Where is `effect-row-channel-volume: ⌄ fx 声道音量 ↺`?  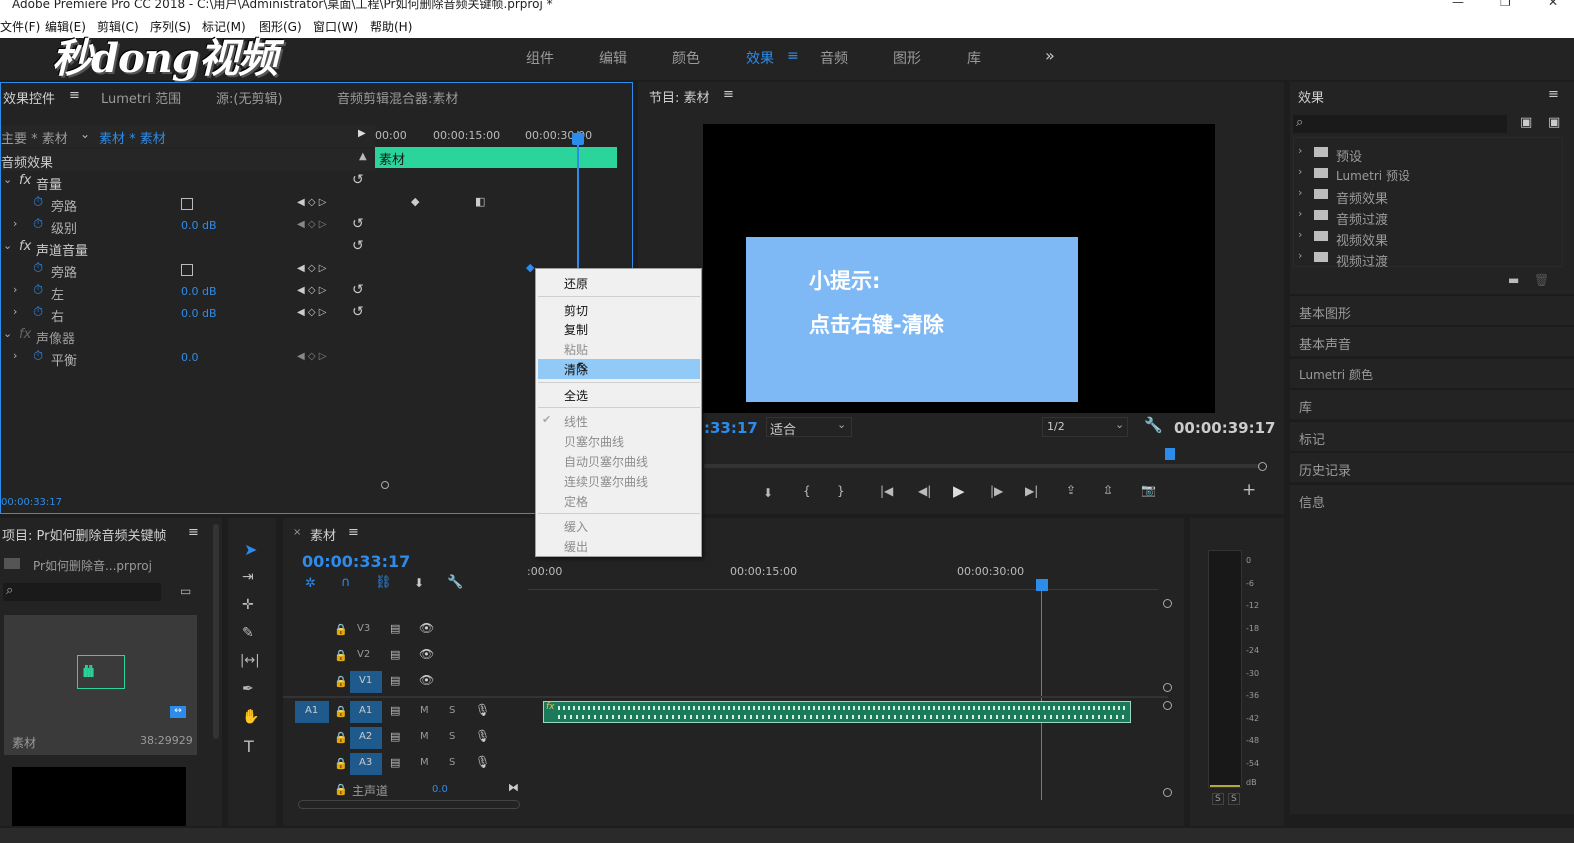 effect-row-channel-volume: ⌄ fx 声道音量 ↺ is located at coordinates (188, 248).